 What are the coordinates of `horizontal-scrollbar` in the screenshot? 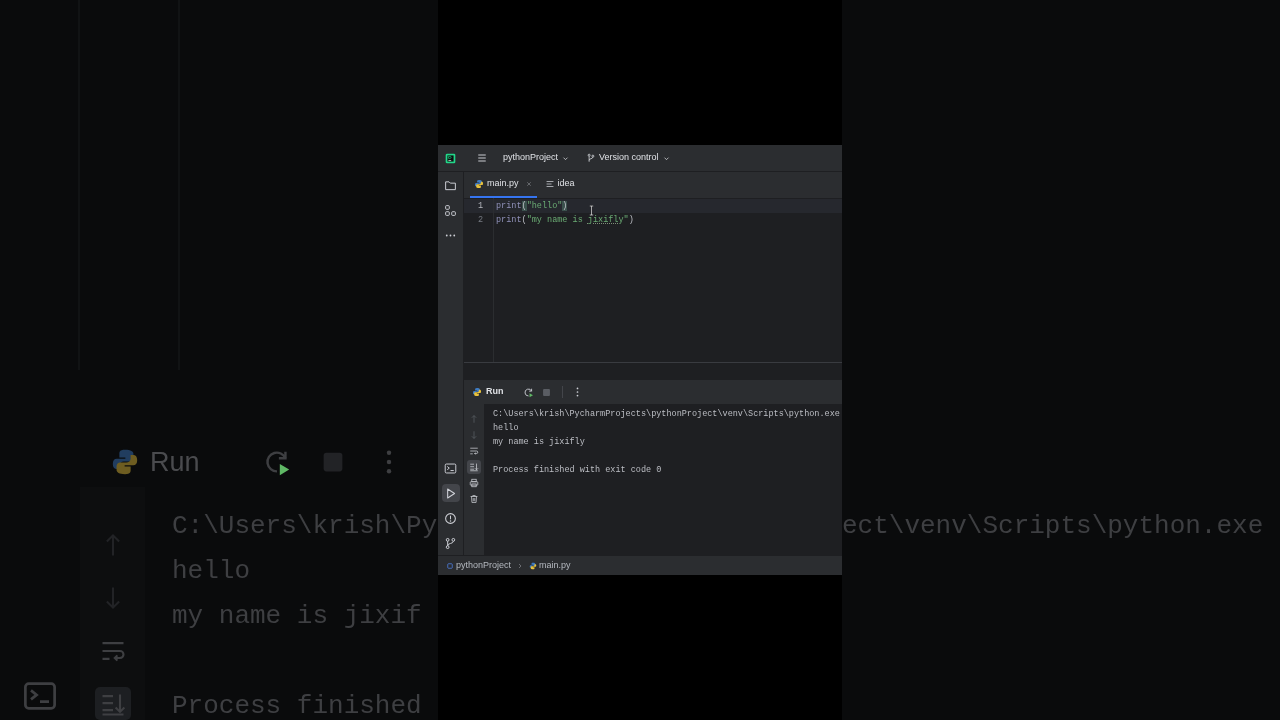 It's located at (653, 371).